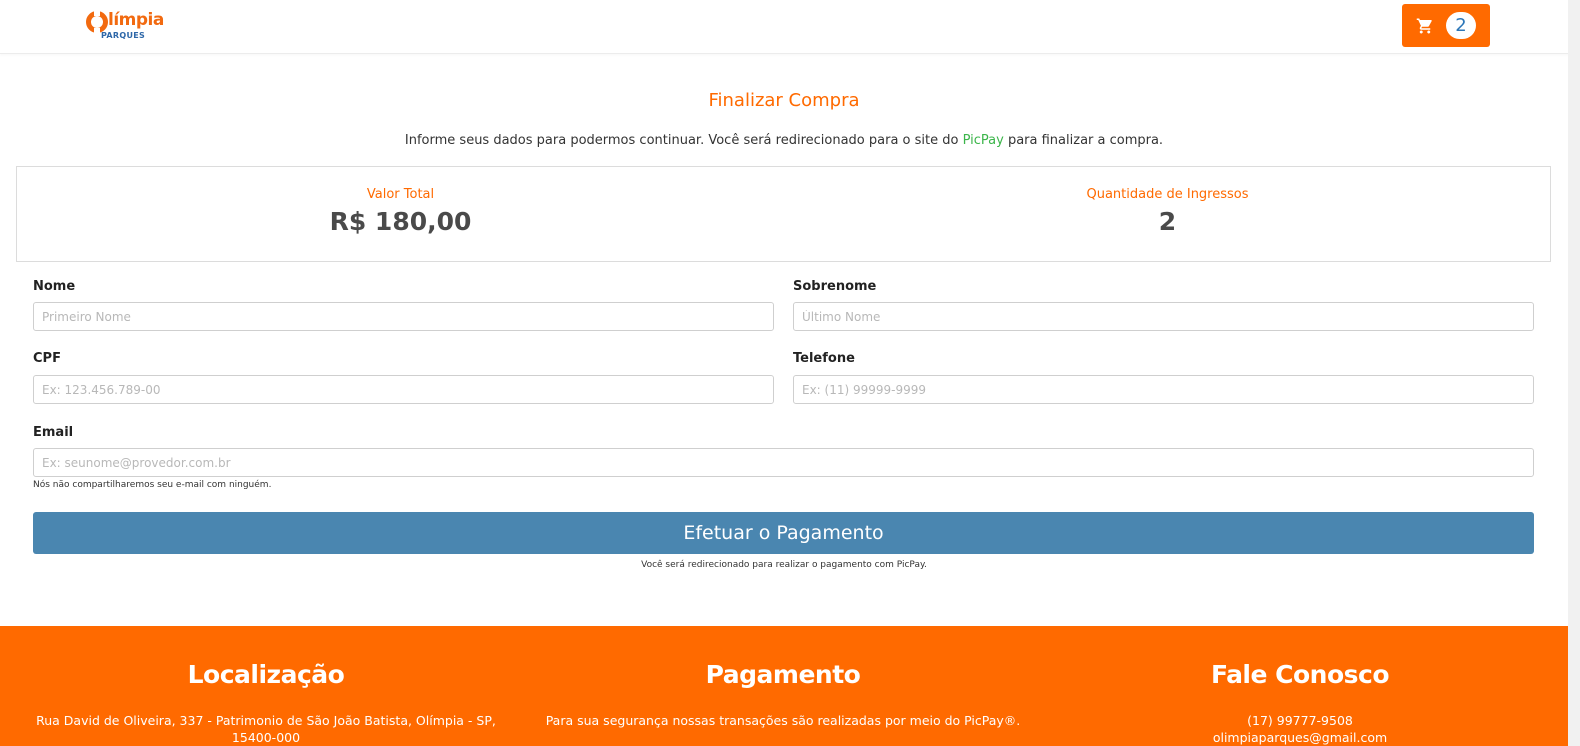 Image resolution: width=1580 pixels, height=746 pixels. Describe the element at coordinates (835, 286) in the screenshot. I see `sobrenome-label: Sobrenome` at that location.